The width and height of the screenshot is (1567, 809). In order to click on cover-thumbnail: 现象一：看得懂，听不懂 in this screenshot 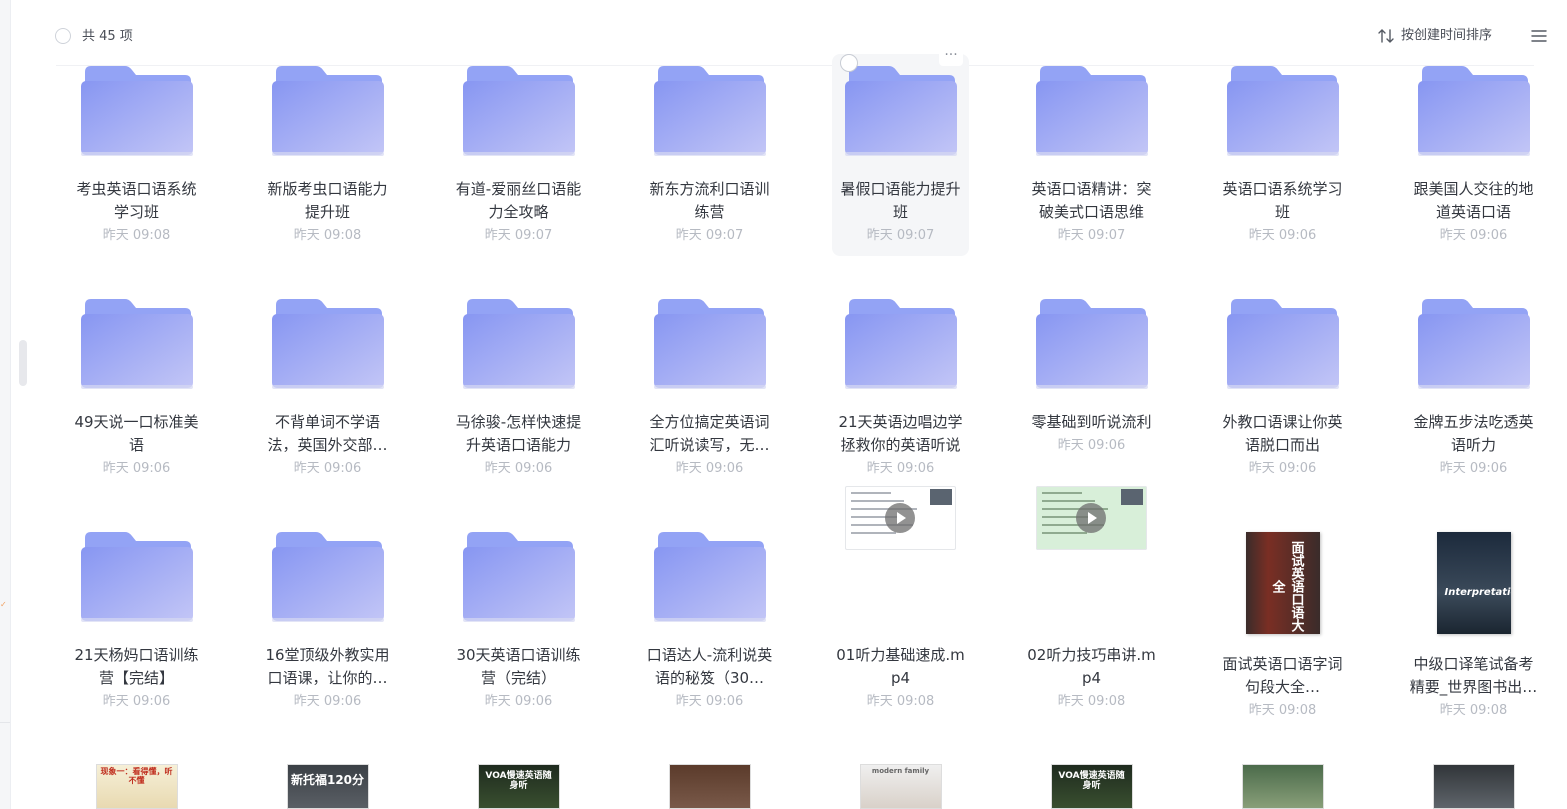, I will do `click(136, 786)`.